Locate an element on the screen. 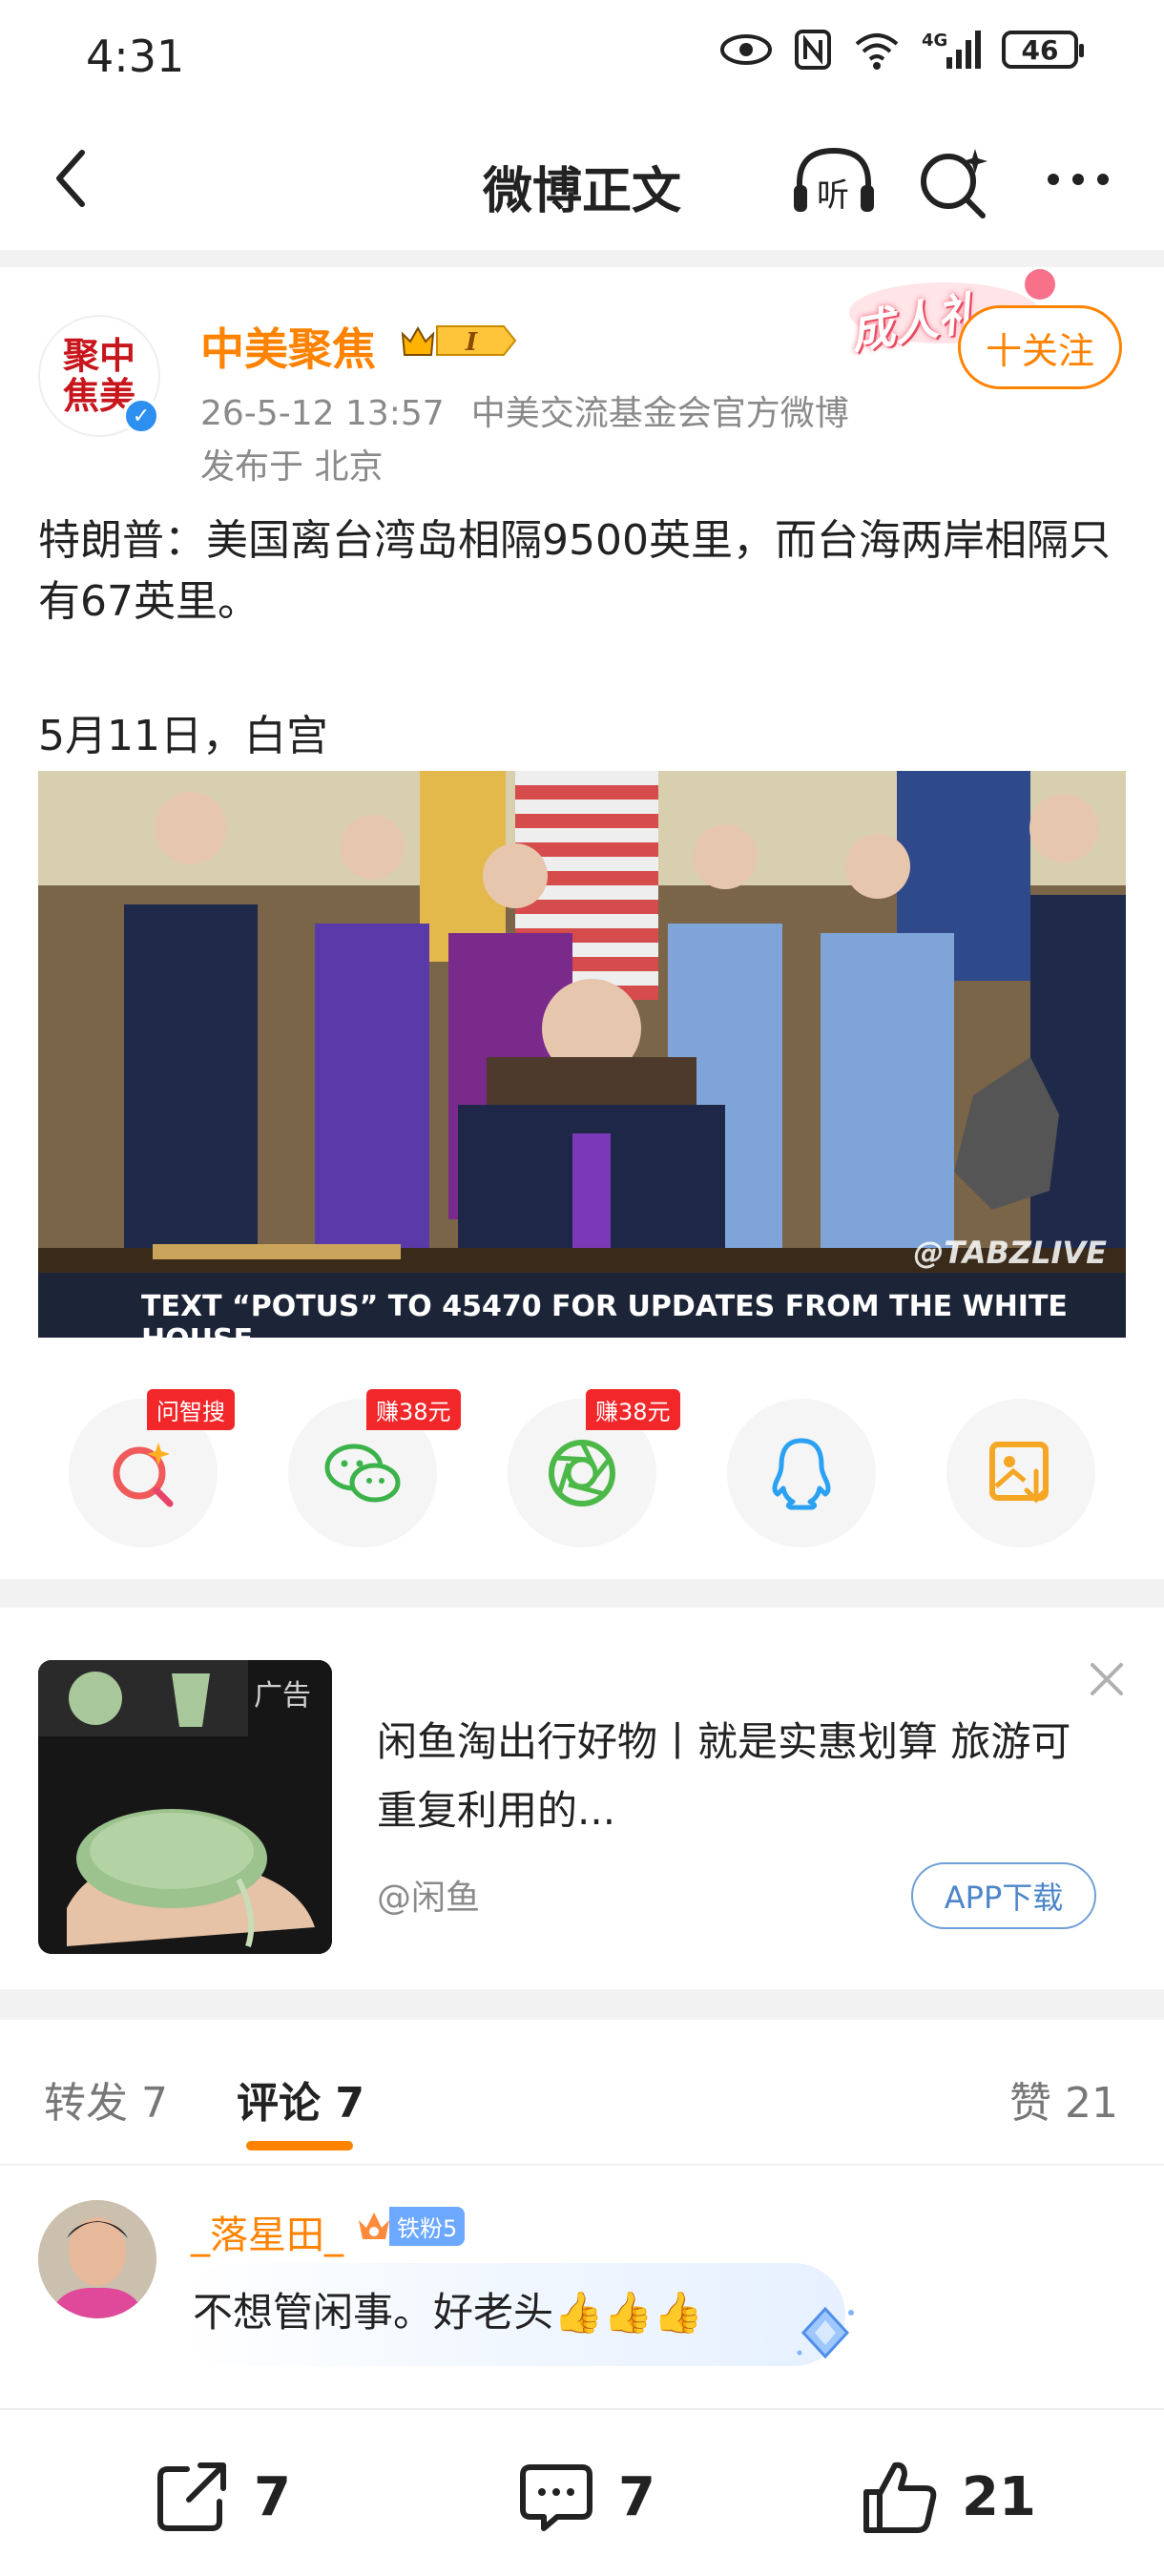 This screenshot has height=2576, width=1164. more-dots-icon is located at coordinates (1078, 179).